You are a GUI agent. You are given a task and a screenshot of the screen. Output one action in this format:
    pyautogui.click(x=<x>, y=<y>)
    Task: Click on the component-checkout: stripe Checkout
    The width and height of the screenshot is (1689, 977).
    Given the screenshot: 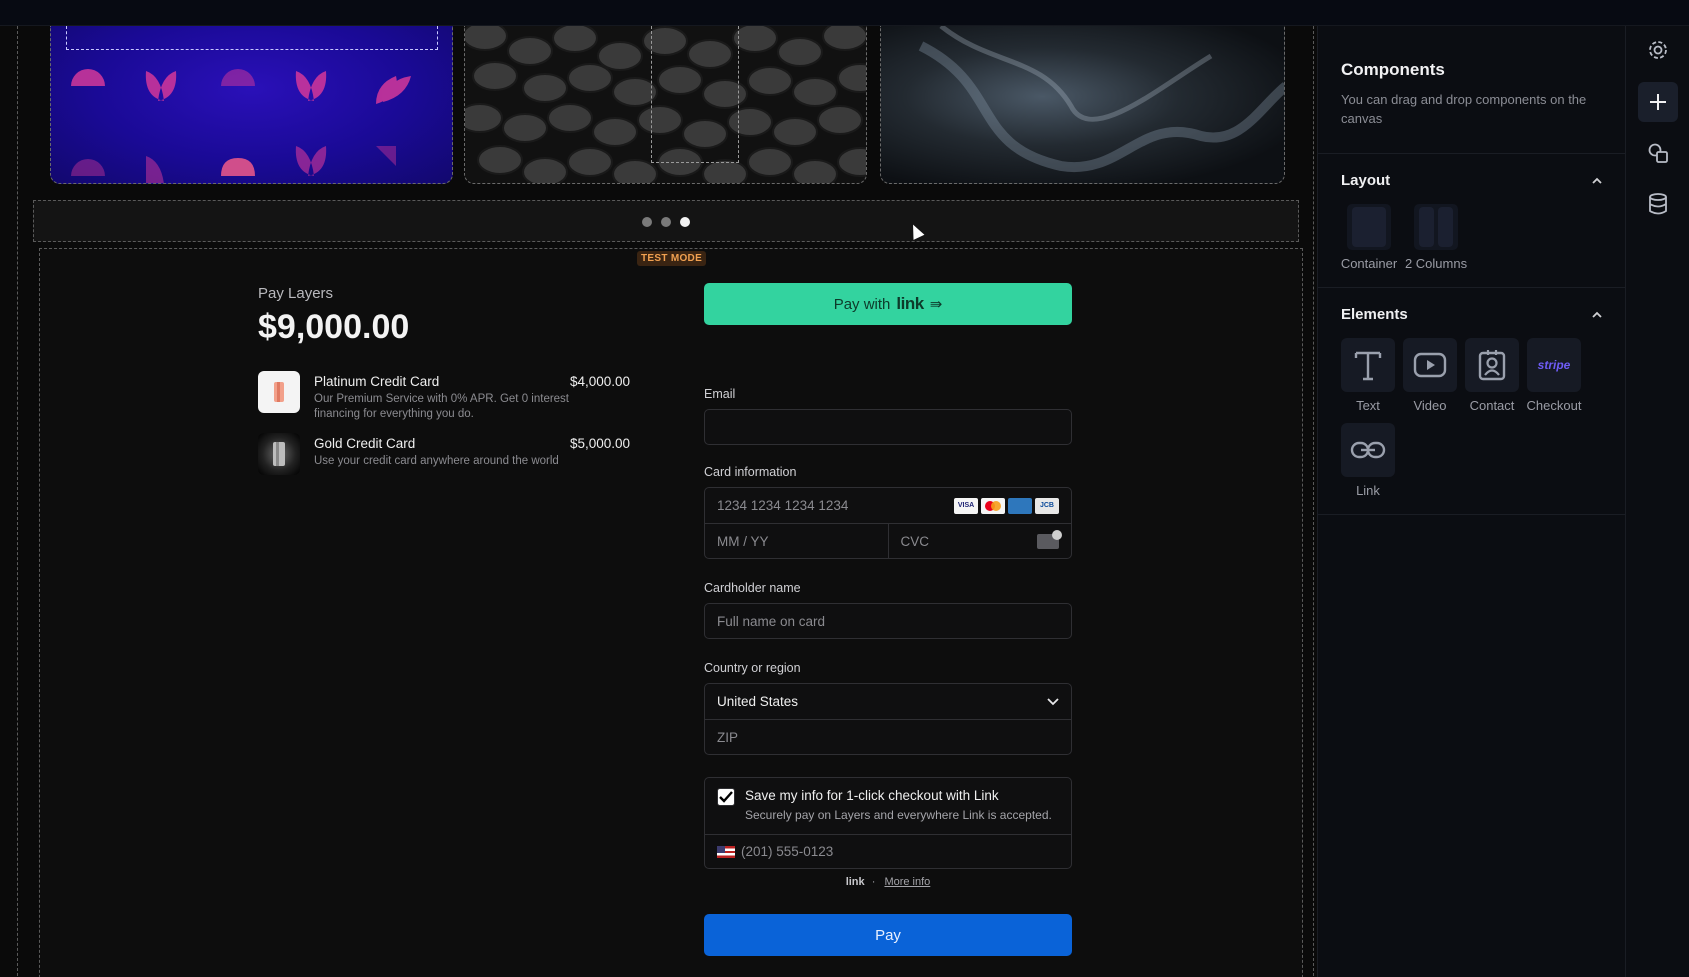 What is the action you would take?
    pyautogui.click(x=1554, y=375)
    